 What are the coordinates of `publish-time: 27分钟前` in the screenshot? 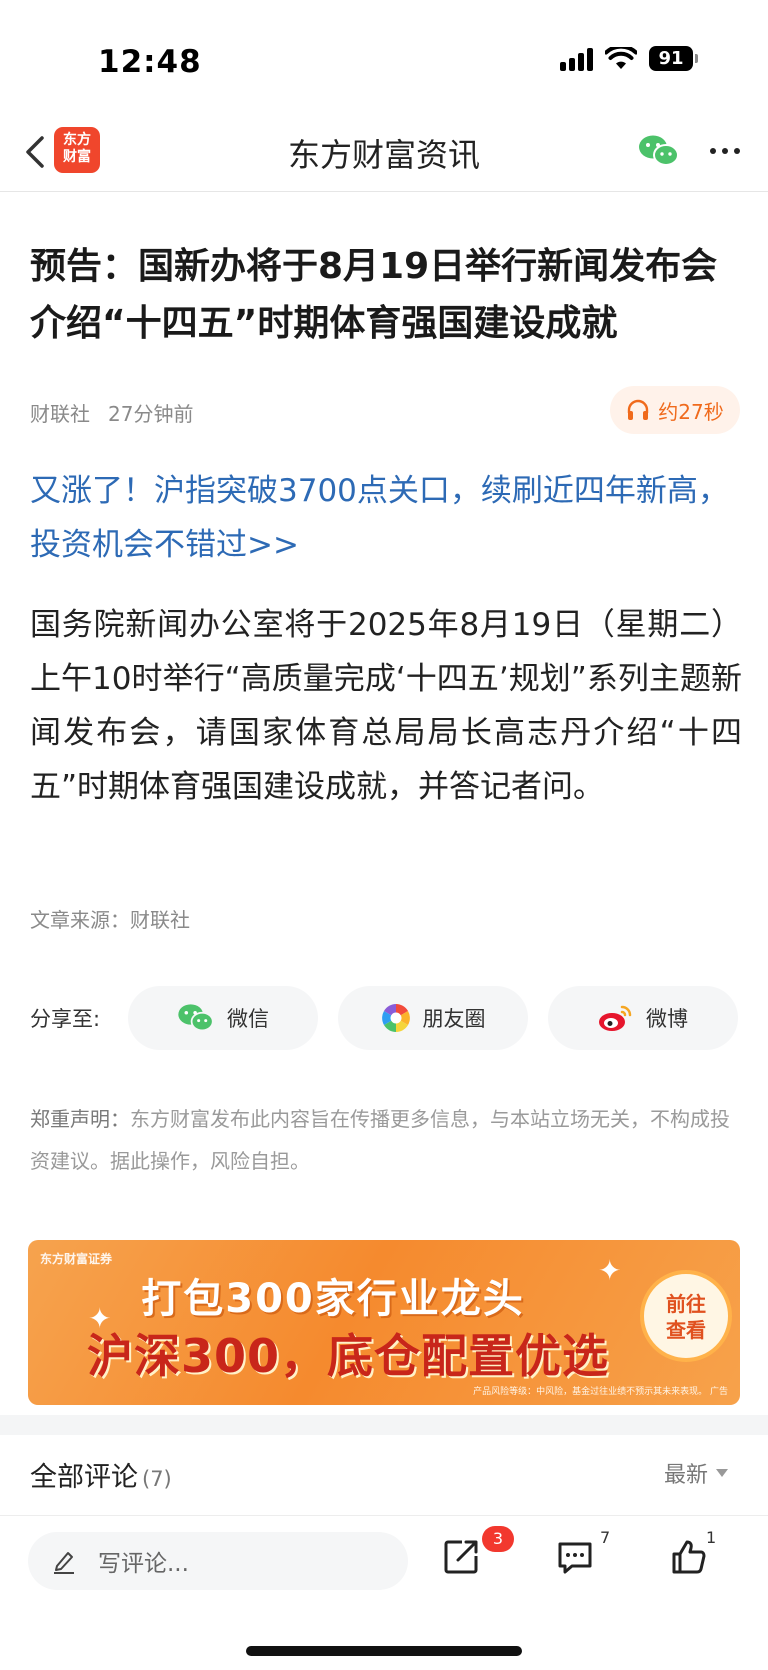 It's located at (151, 414).